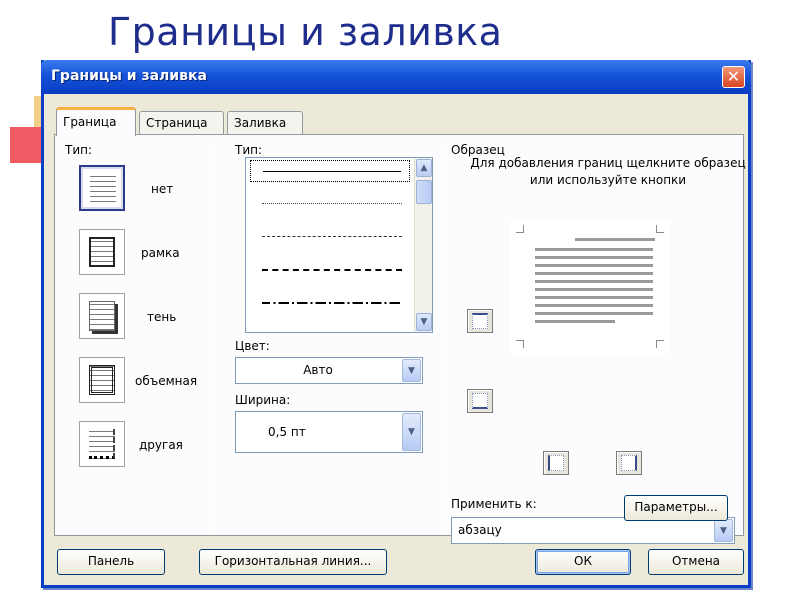 The width and height of the screenshot is (800, 600). I want to click on left-border-button, so click(556, 463).